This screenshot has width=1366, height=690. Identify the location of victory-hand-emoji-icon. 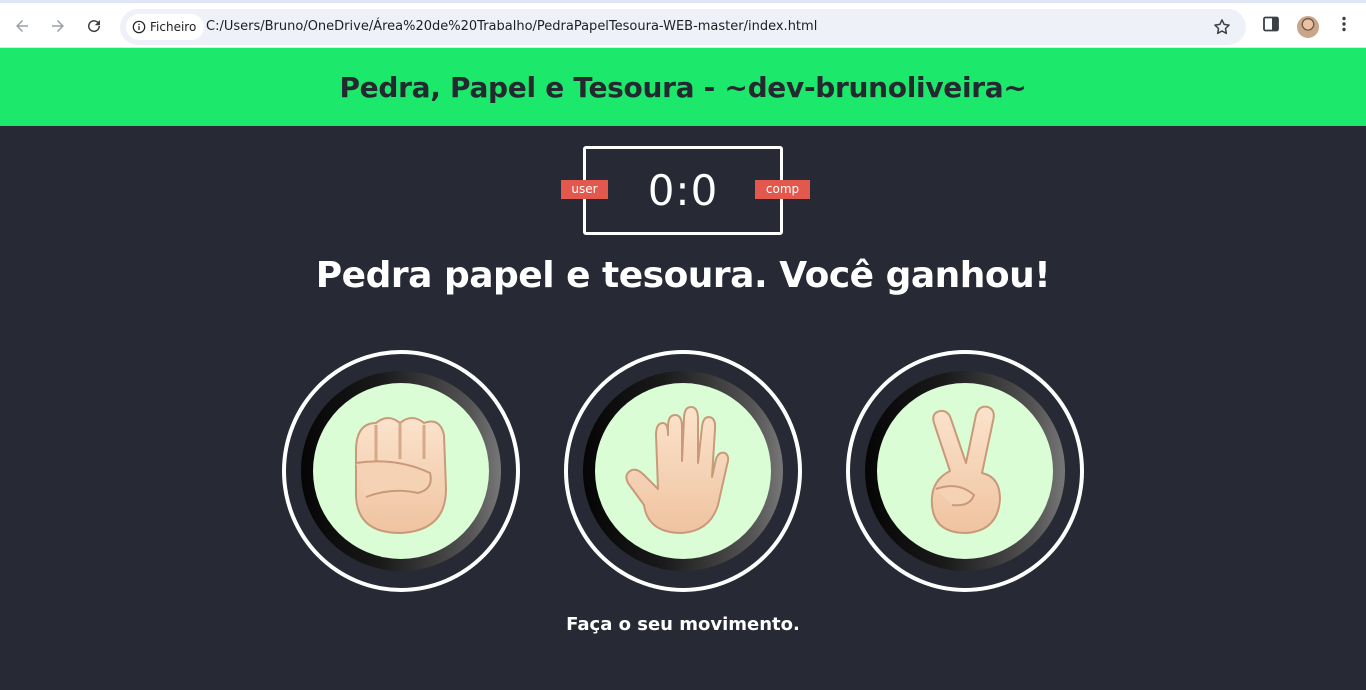
(965, 469).